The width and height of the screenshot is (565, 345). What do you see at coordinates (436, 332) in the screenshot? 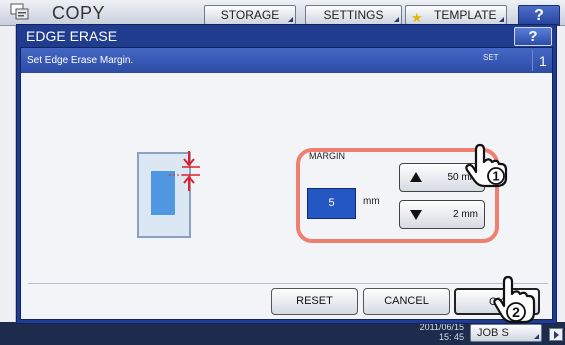
I see `date-time: 2011/06/15 15: 45` at bounding box center [436, 332].